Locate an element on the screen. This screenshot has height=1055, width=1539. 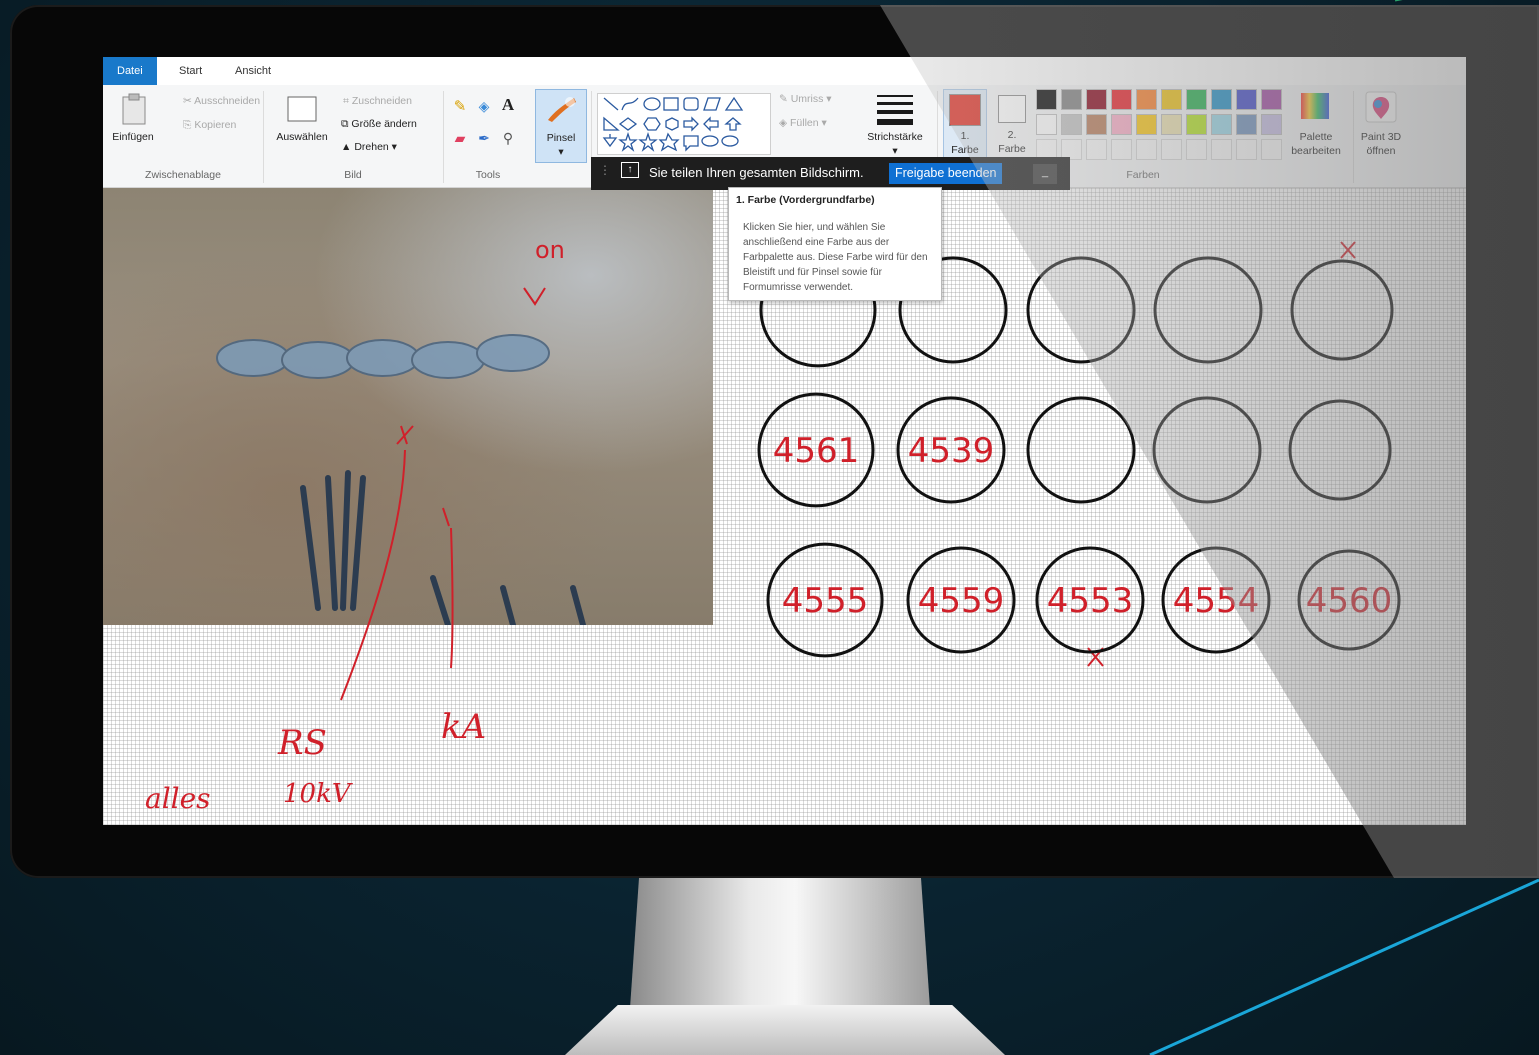
circle-label: 4559 is located at coordinates (961, 601).